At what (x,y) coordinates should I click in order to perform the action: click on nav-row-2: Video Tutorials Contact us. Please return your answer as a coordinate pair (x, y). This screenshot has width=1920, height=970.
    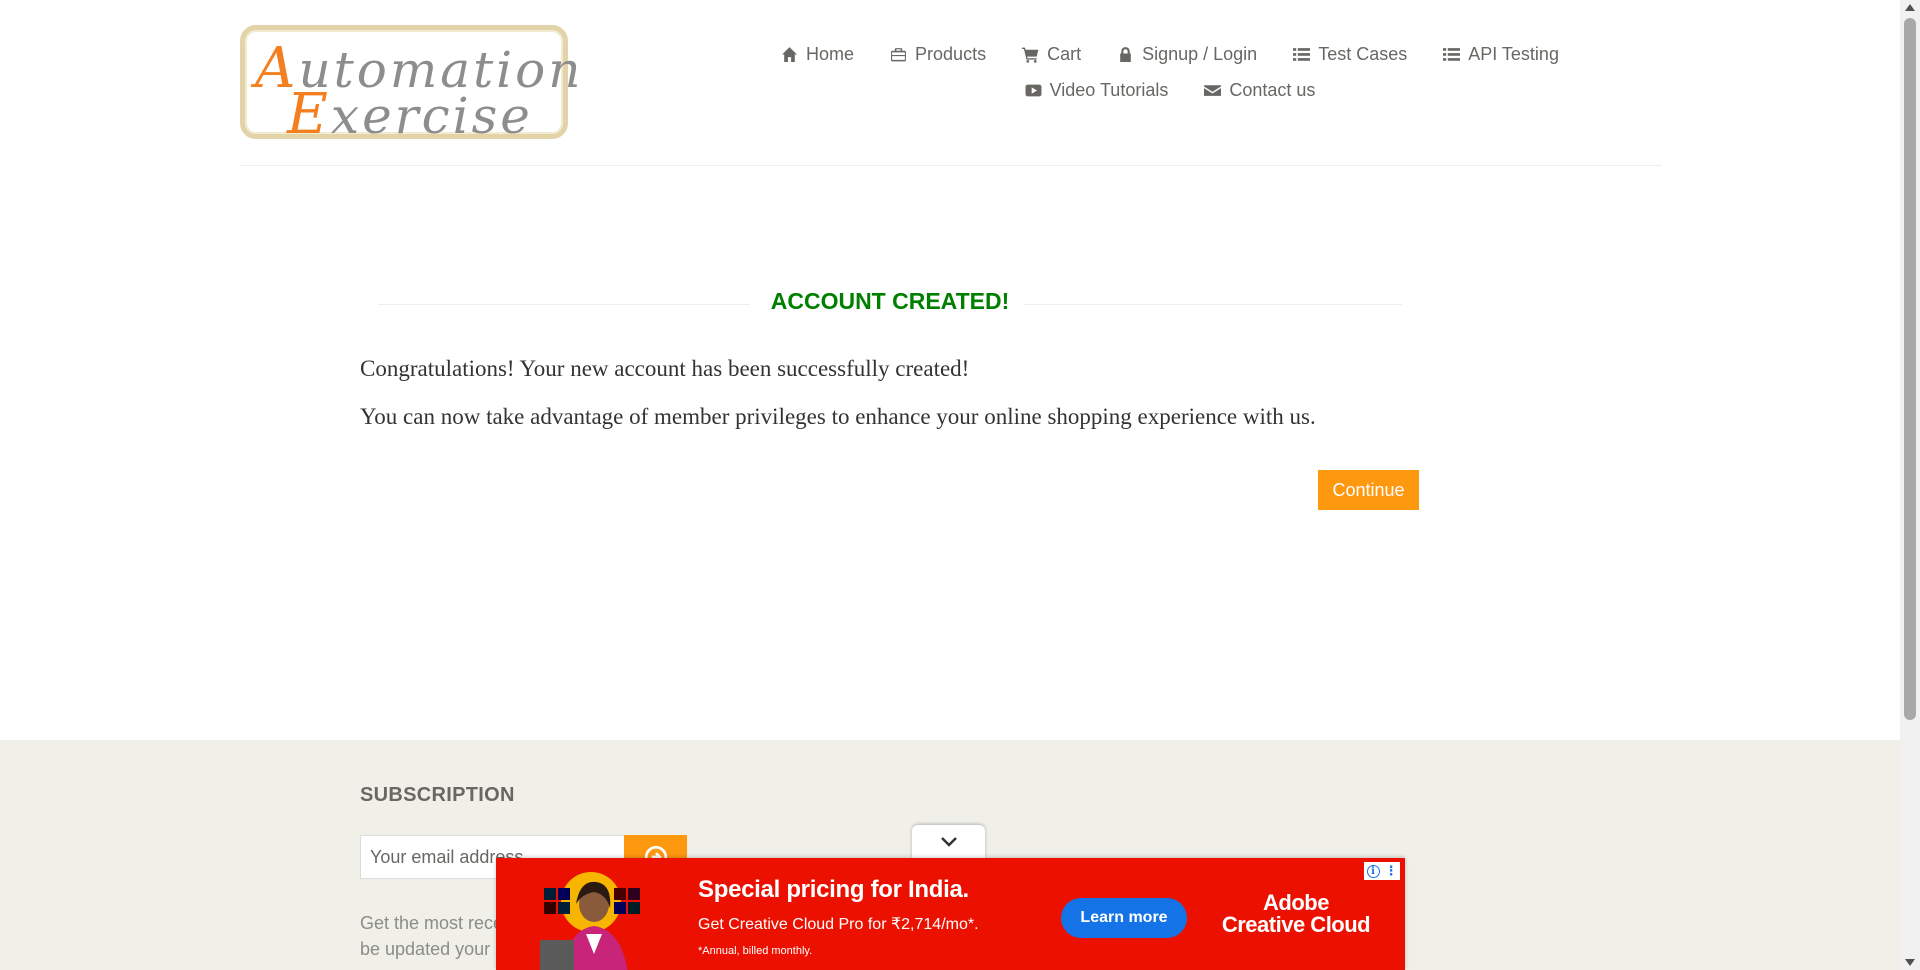
    Looking at the image, I should click on (1170, 90).